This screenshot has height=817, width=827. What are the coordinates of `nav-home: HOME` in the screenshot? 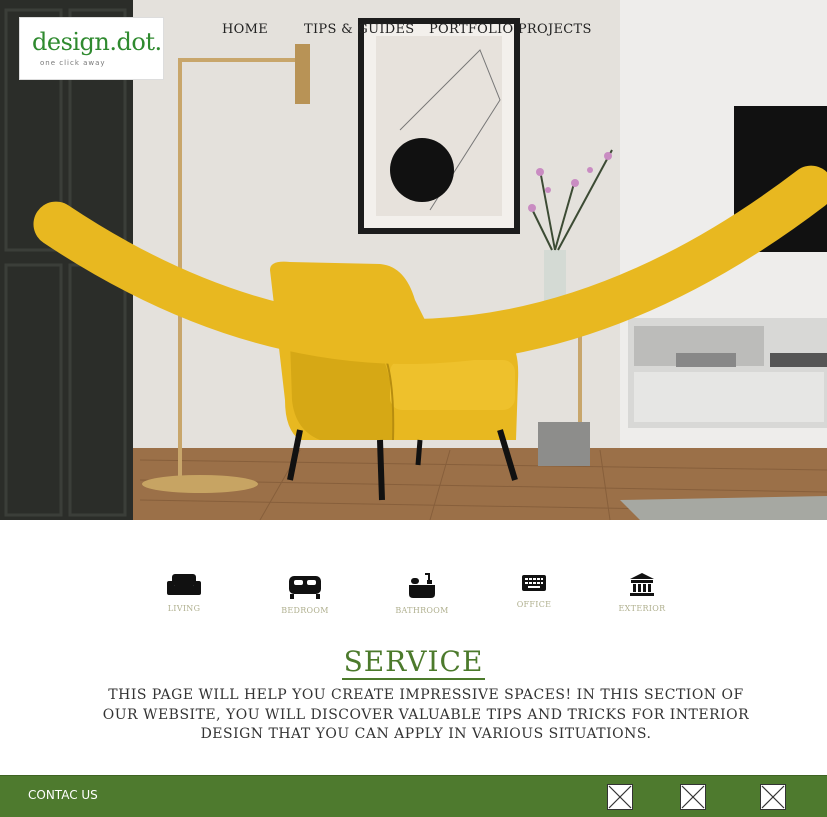 It's located at (245, 29).